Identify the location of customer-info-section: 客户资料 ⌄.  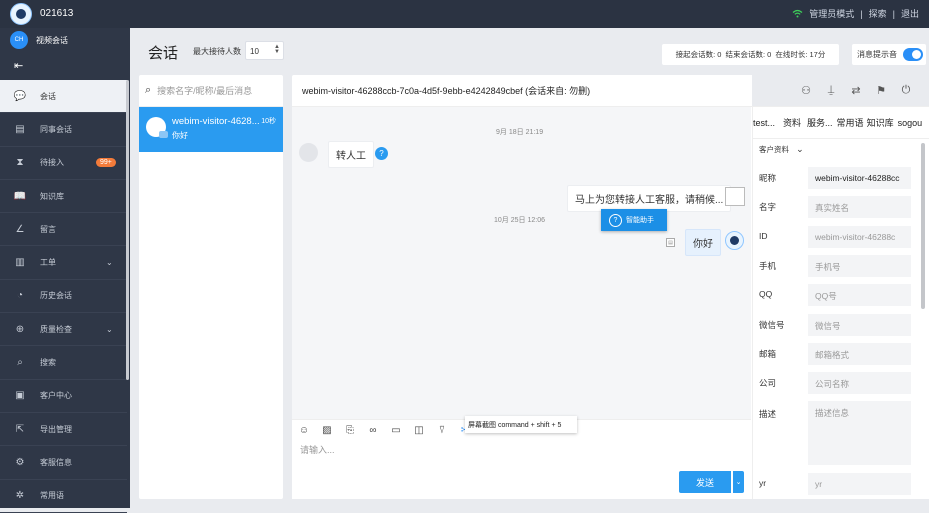
(781, 149).